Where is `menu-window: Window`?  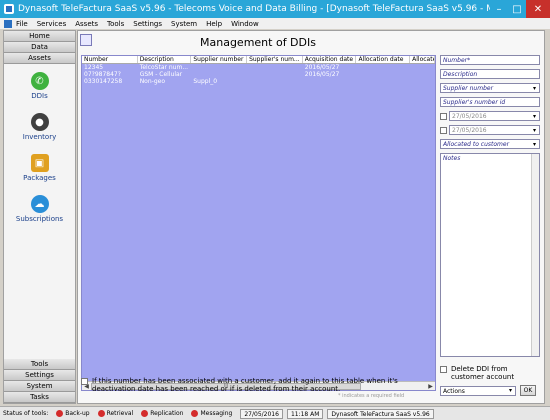
menu-window: Window is located at coordinates (245, 24).